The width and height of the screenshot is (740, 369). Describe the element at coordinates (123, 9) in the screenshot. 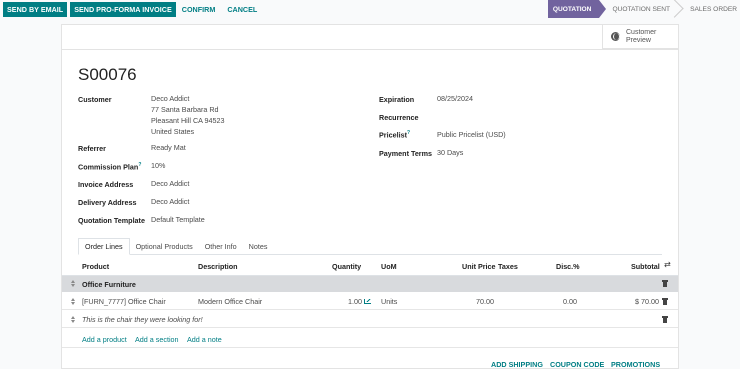

I see `send-pro-forma-button: SEND PRO-FORMA INVOICE` at that location.